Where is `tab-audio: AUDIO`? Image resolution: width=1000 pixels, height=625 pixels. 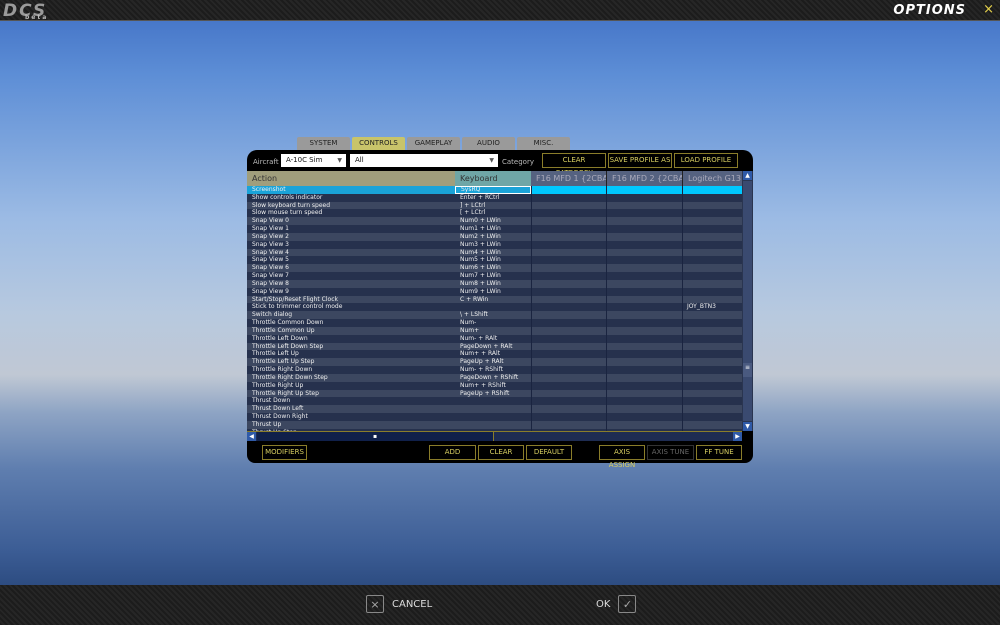
tab-audio: AUDIO is located at coordinates (488, 143).